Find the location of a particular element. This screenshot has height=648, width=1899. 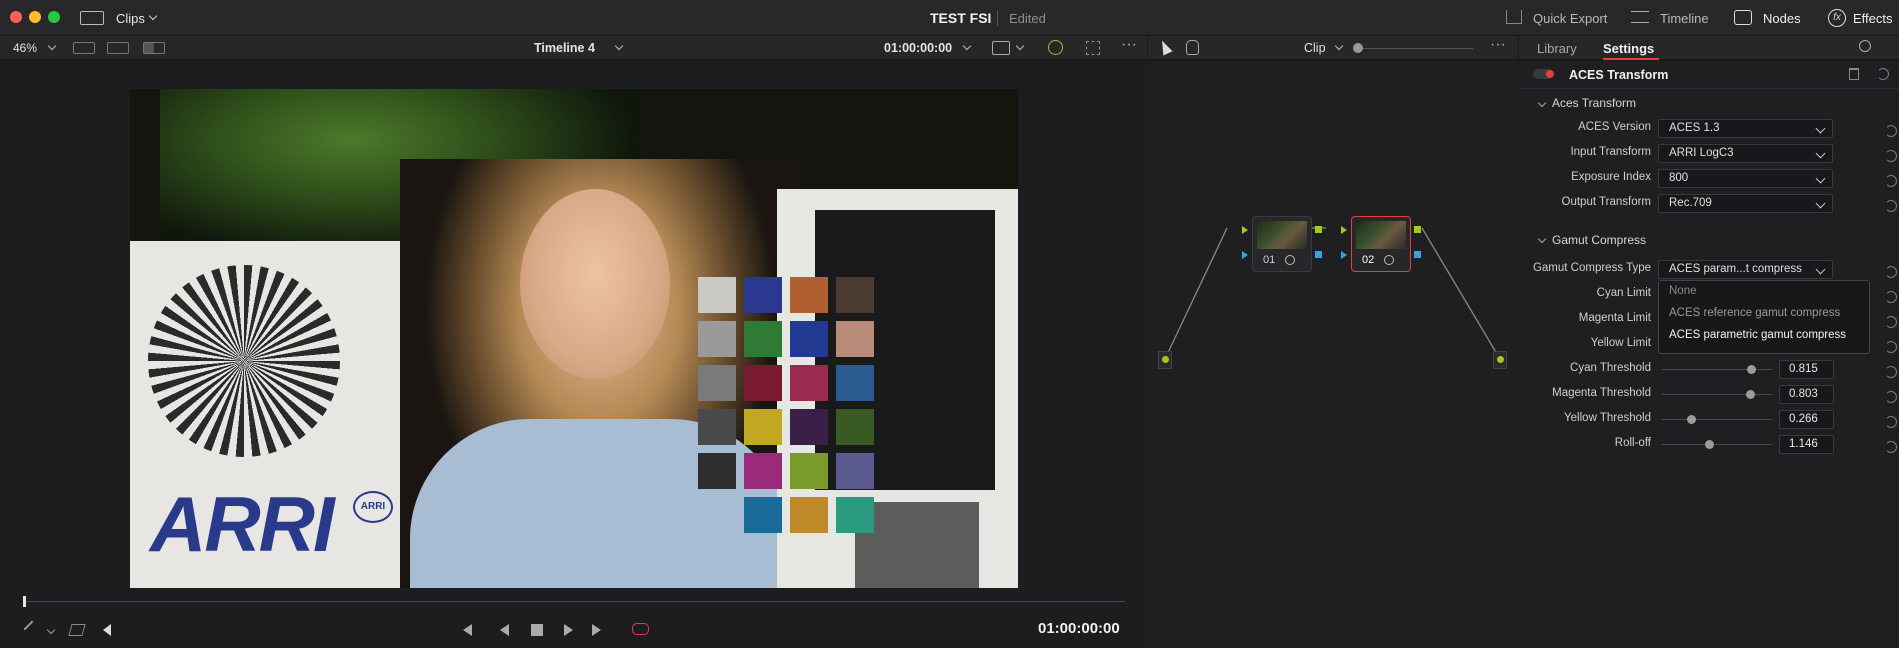

exposure-index-dropdown: 800 is located at coordinates (1745, 178).